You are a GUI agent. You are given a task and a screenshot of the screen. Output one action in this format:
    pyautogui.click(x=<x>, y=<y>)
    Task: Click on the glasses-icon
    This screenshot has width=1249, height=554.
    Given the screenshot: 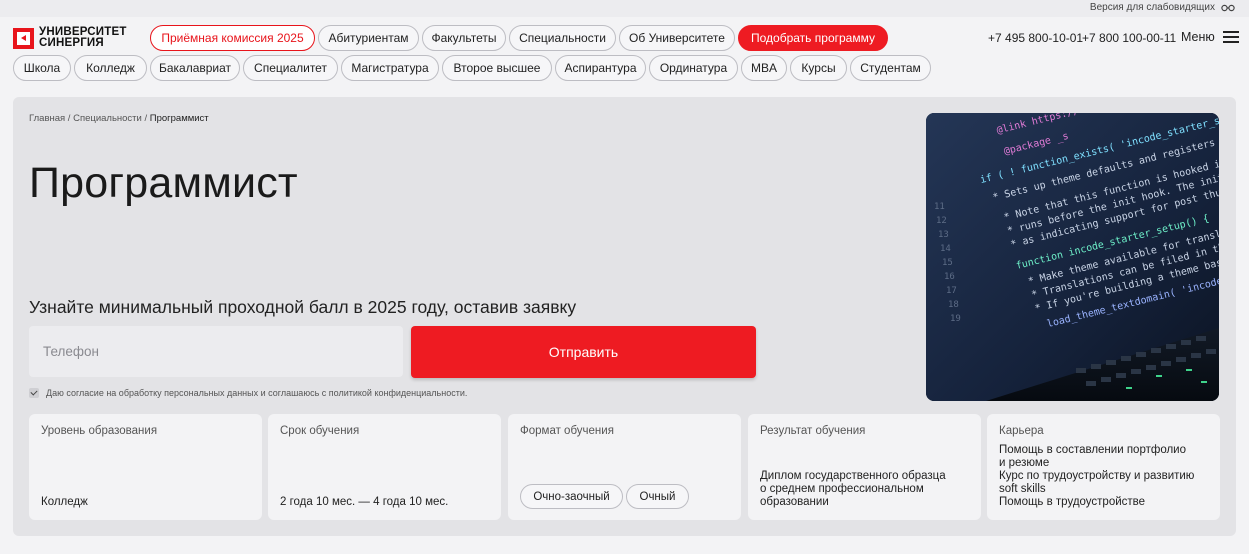 What is the action you would take?
    pyautogui.click(x=1228, y=7)
    